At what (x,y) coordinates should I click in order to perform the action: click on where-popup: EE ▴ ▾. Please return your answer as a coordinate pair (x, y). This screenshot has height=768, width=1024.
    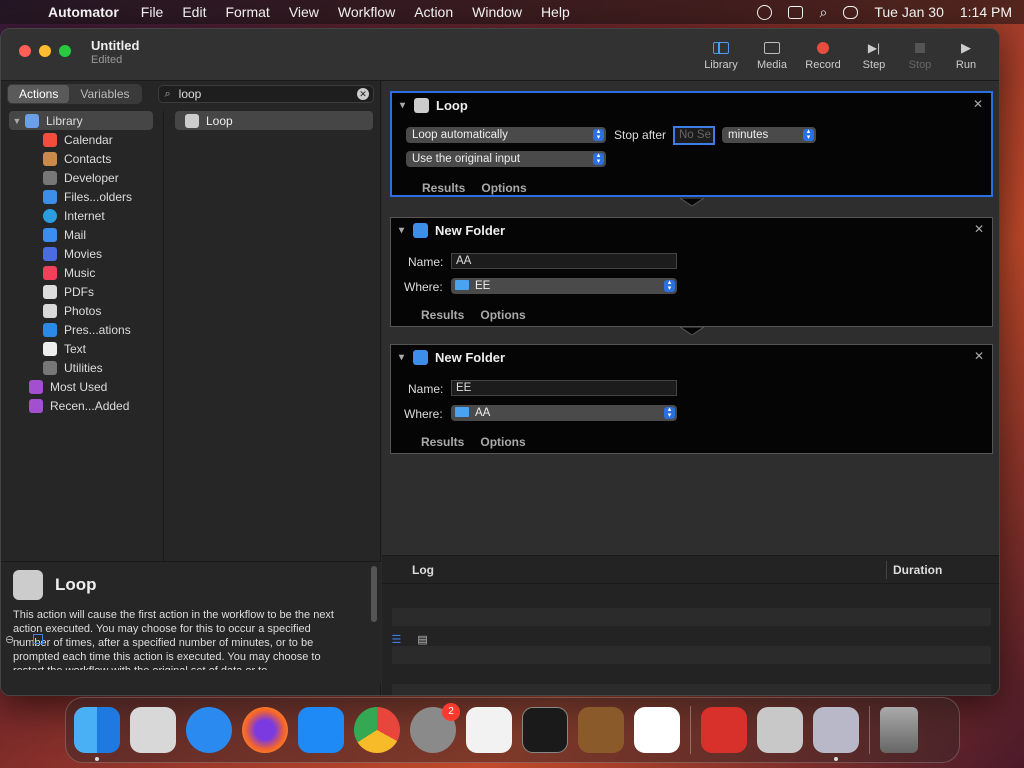
    Looking at the image, I should click on (564, 286).